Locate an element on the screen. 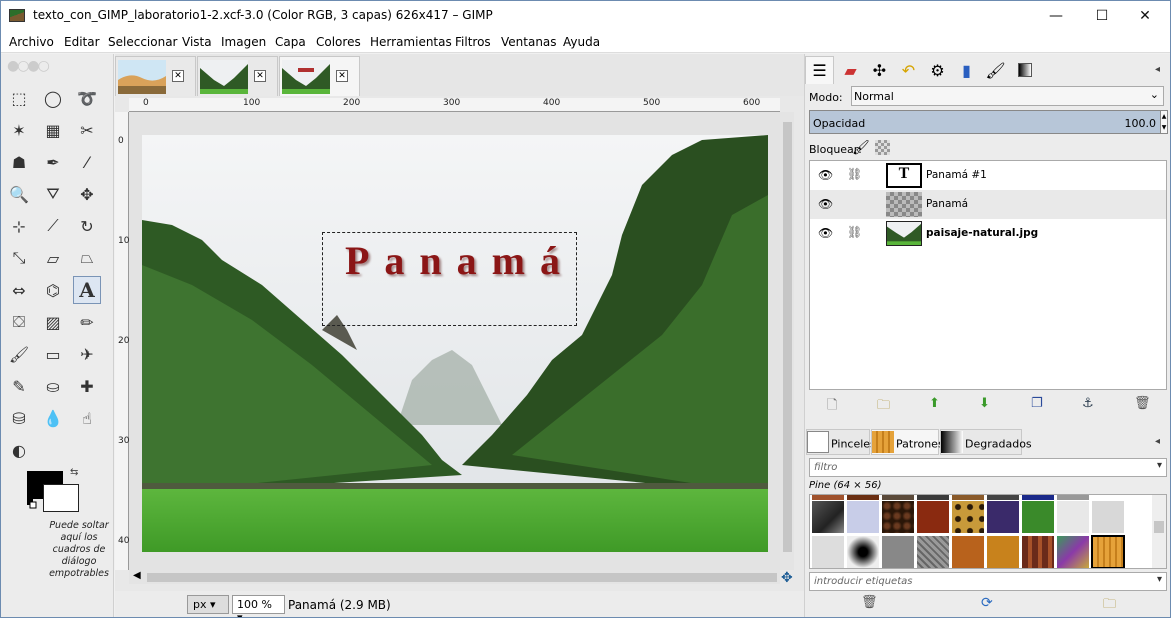 This screenshot has height=618, width=1171. rect-select-tool-icon: ⬚ is located at coordinates (19, 98).